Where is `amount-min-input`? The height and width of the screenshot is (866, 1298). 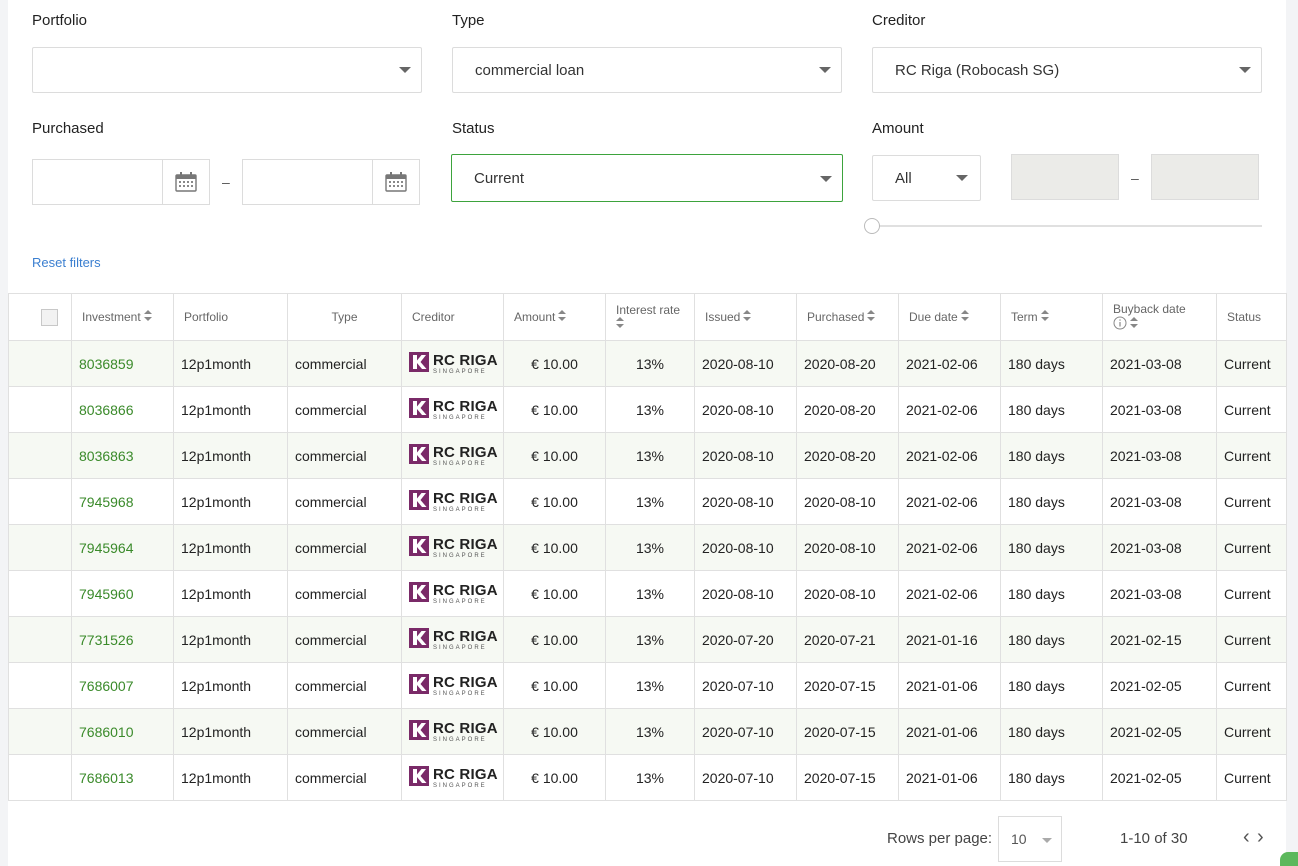 amount-min-input is located at coordinates (1065, 177).